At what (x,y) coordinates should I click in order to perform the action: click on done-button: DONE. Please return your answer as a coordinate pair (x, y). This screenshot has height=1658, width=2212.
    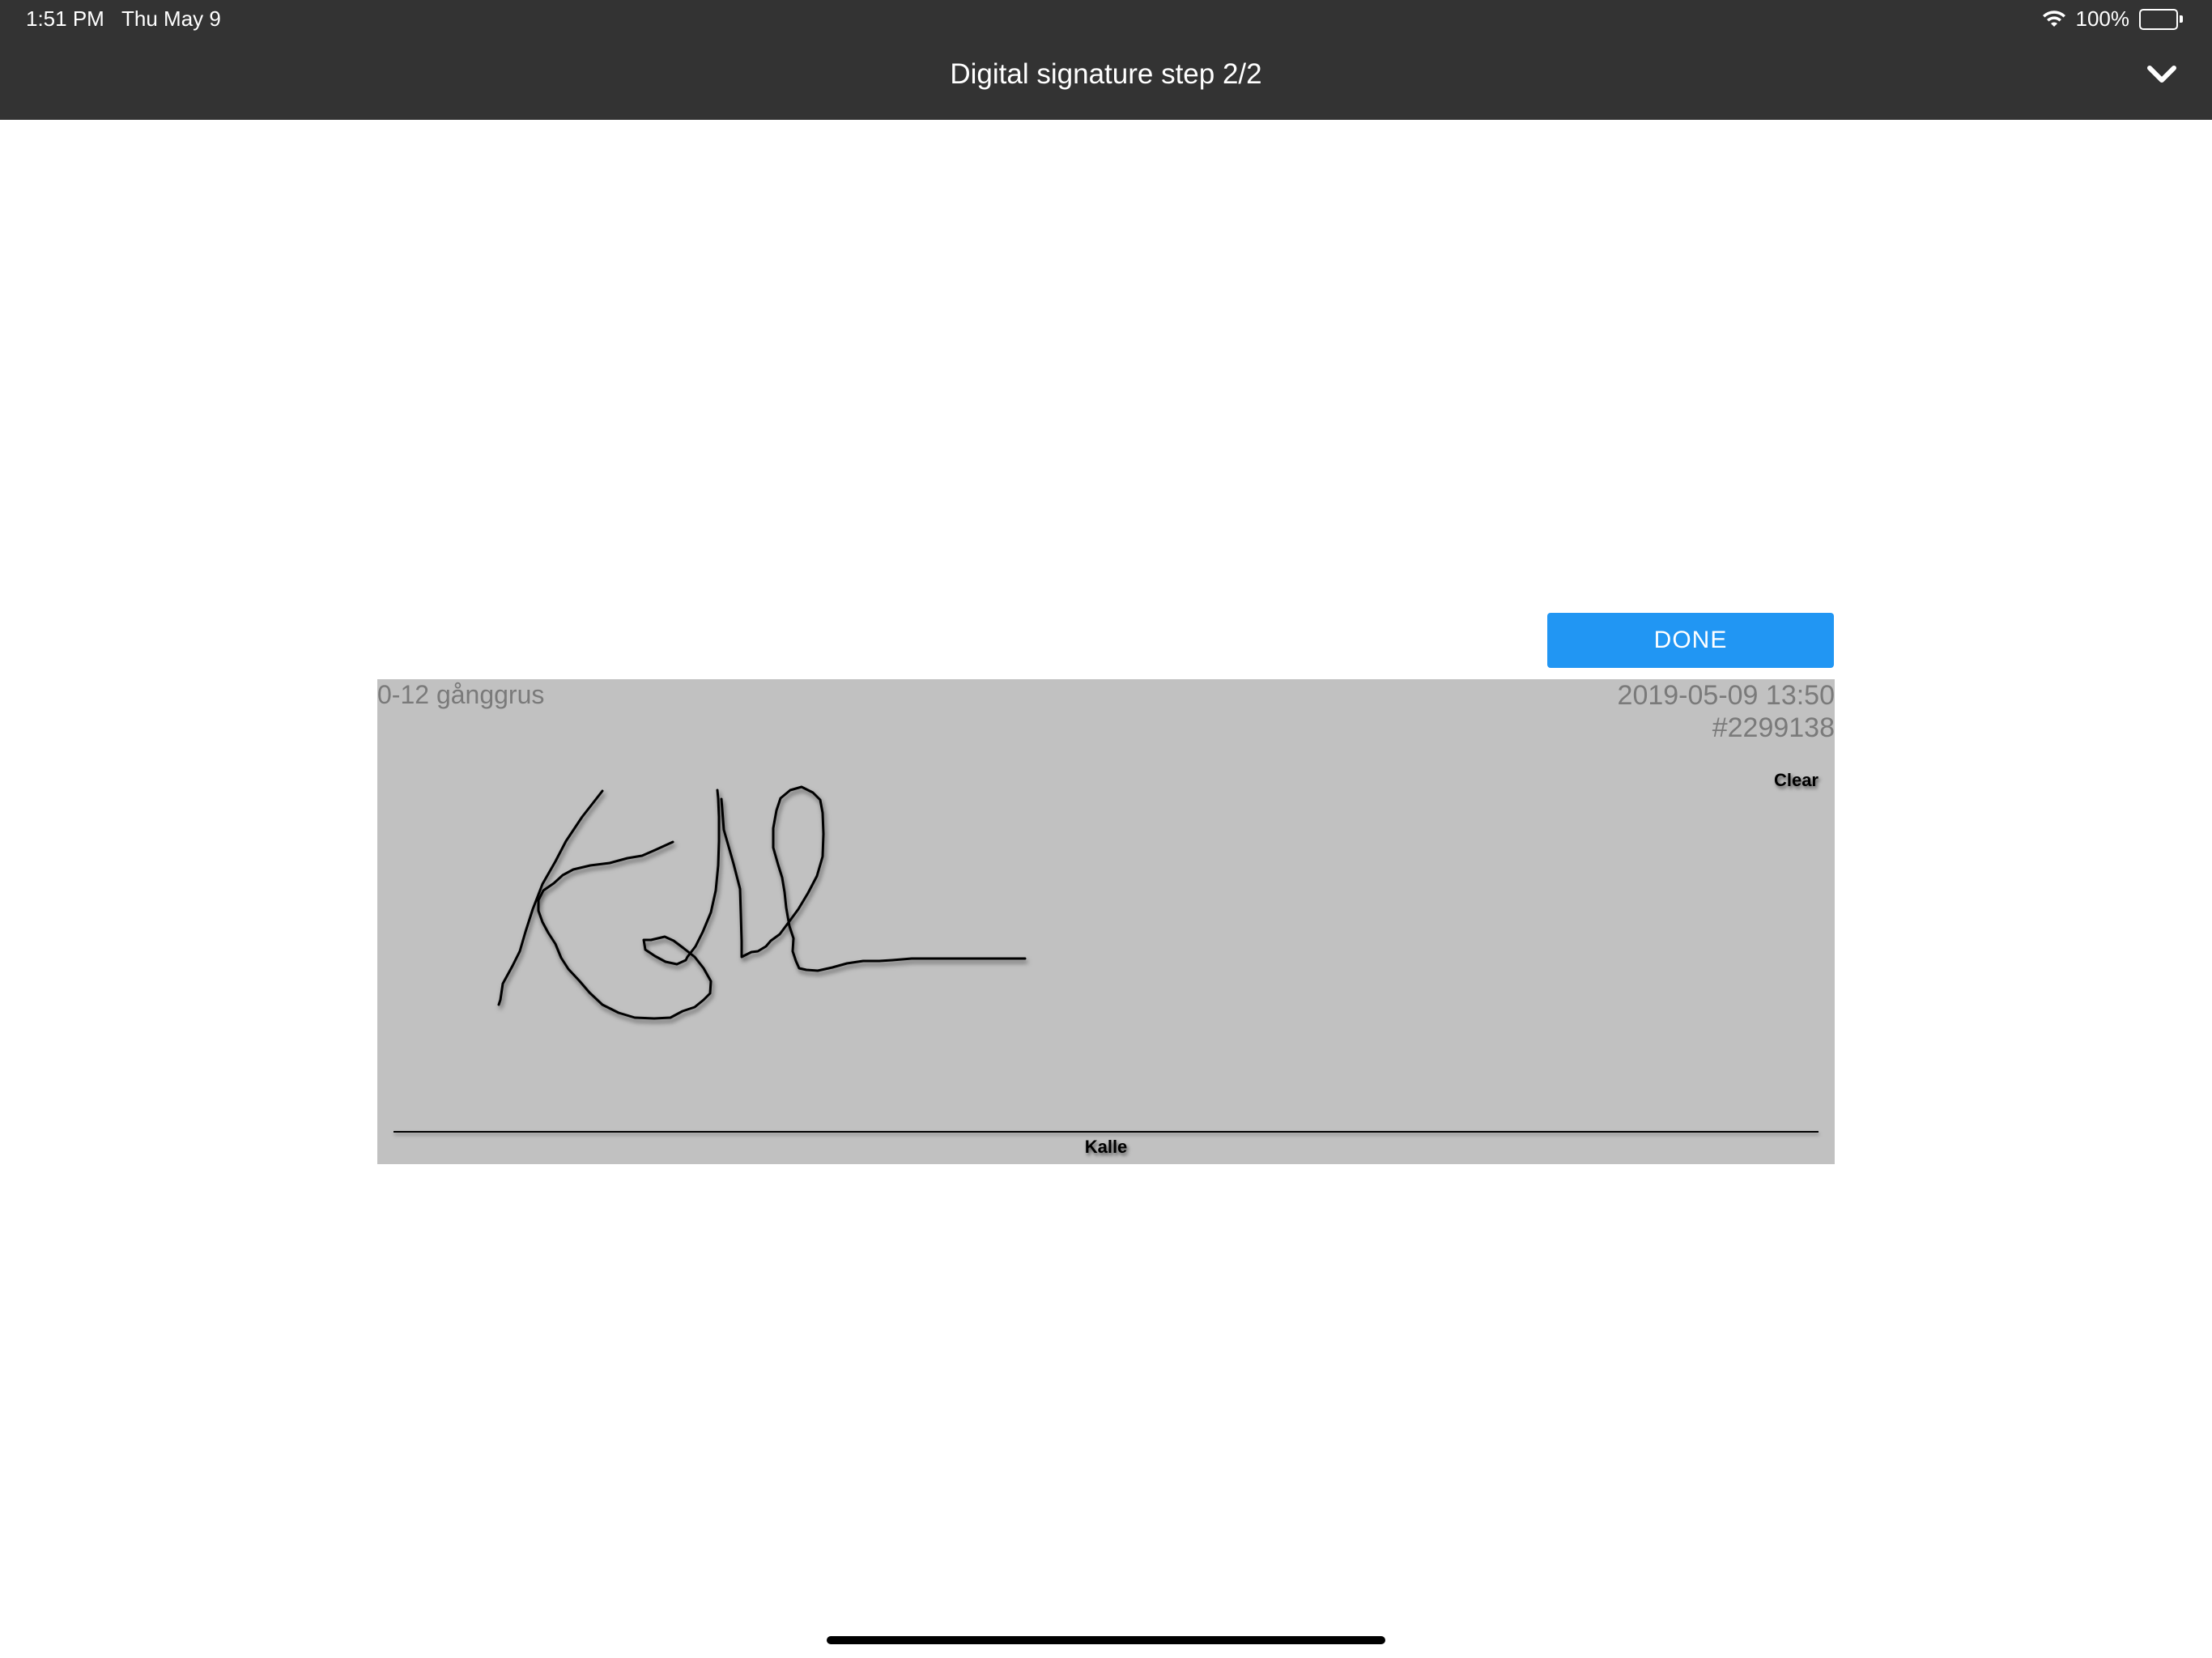
    Looking at the image, I should click on (1691, 640).